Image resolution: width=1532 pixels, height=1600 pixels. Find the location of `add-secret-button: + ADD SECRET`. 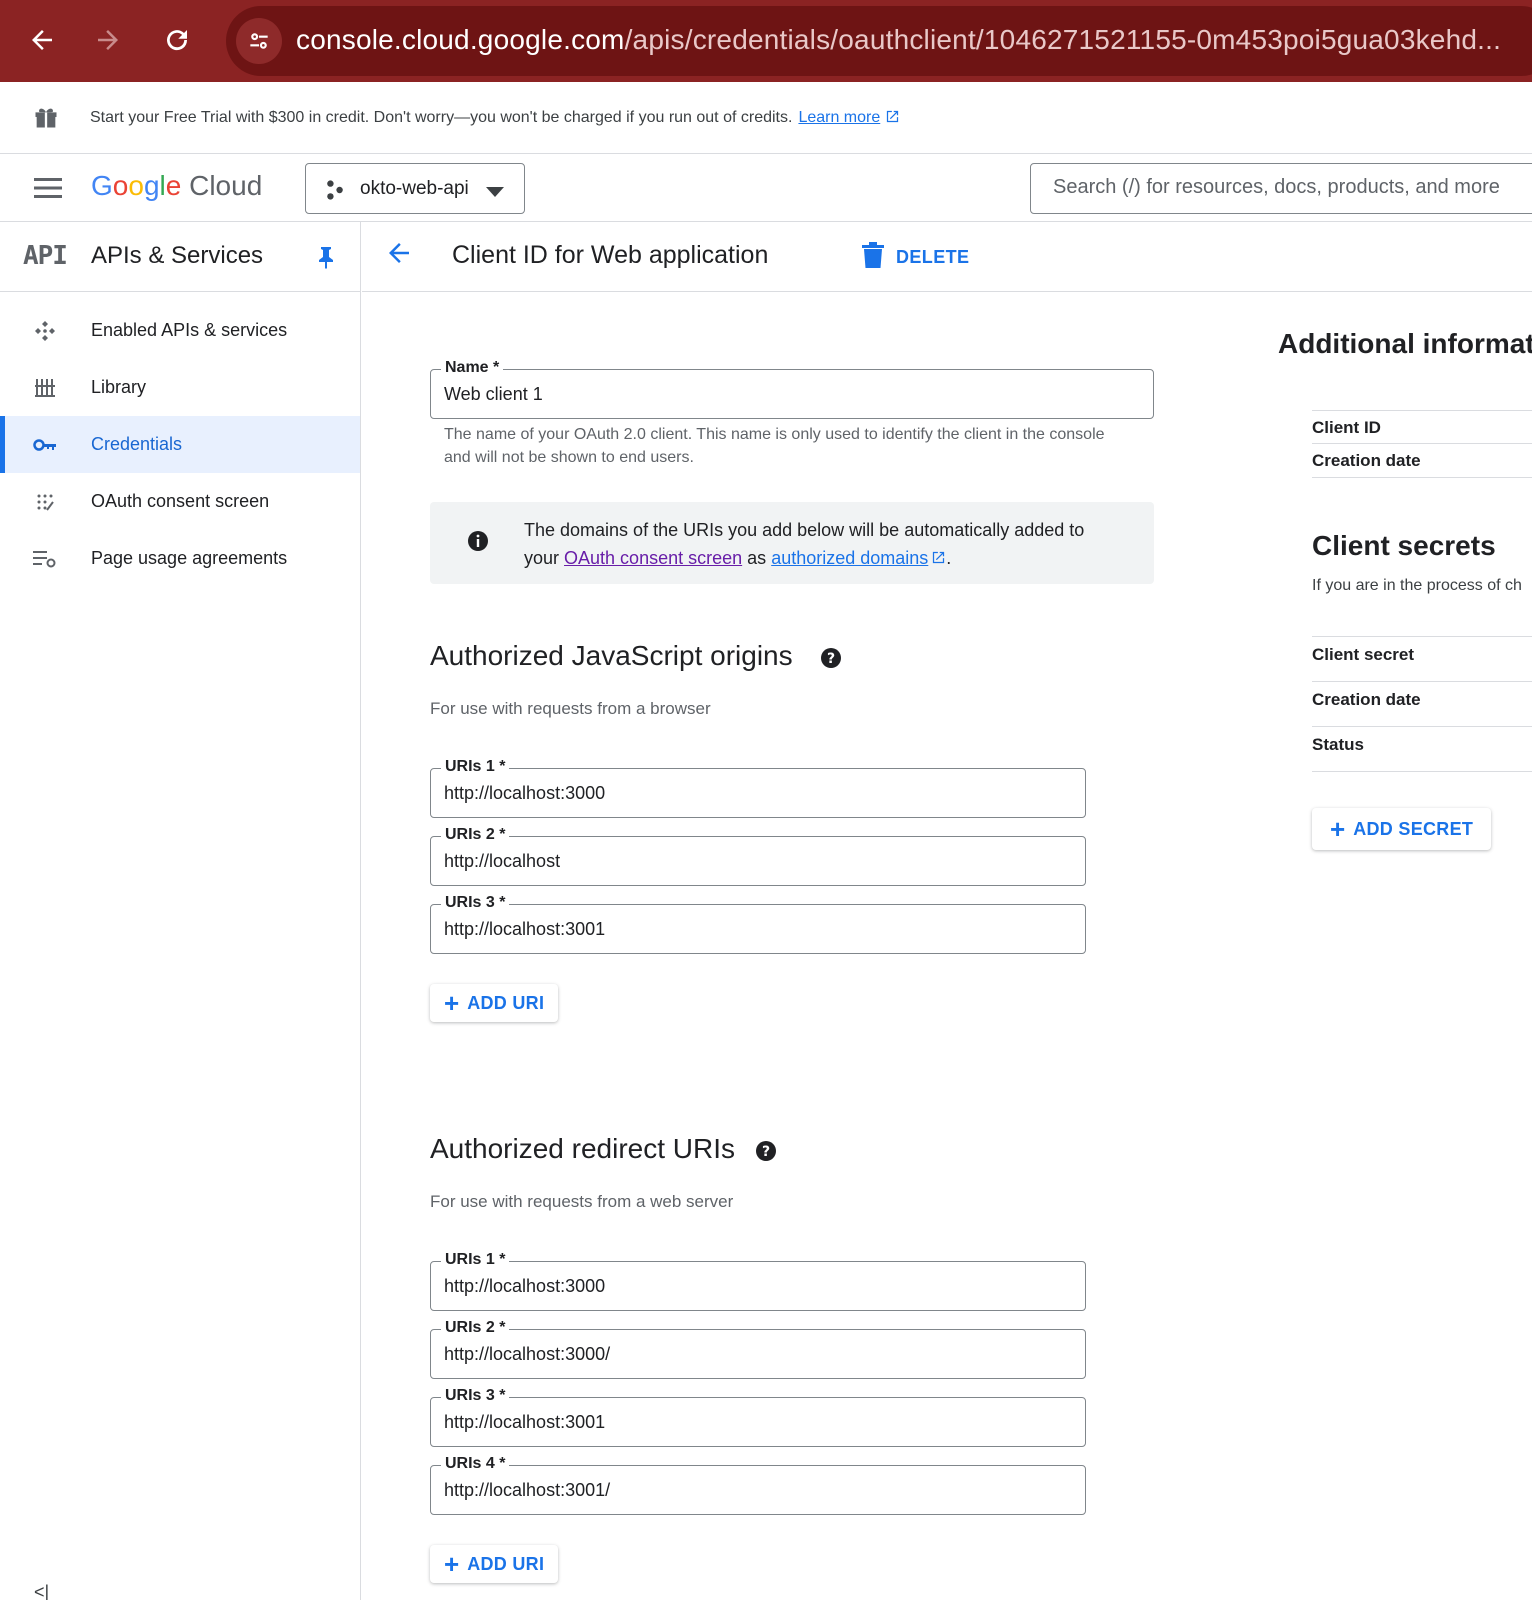

add-secret-button: + ADD SECRET is located at coordinates (1402, 829).